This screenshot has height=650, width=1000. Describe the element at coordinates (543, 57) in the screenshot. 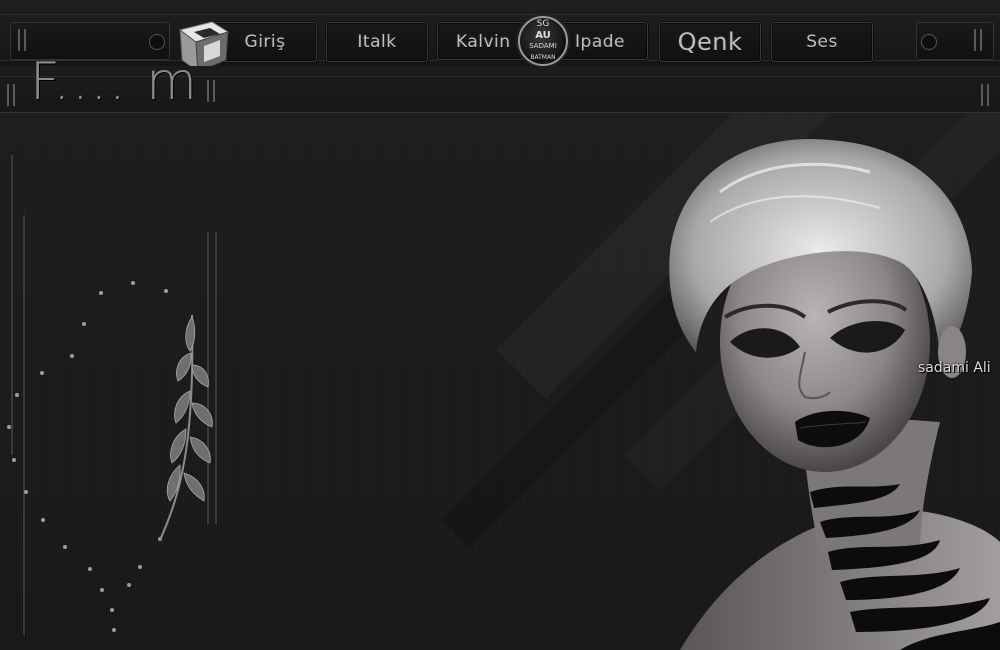

I see `badge-line4: BATMAN` at that location.